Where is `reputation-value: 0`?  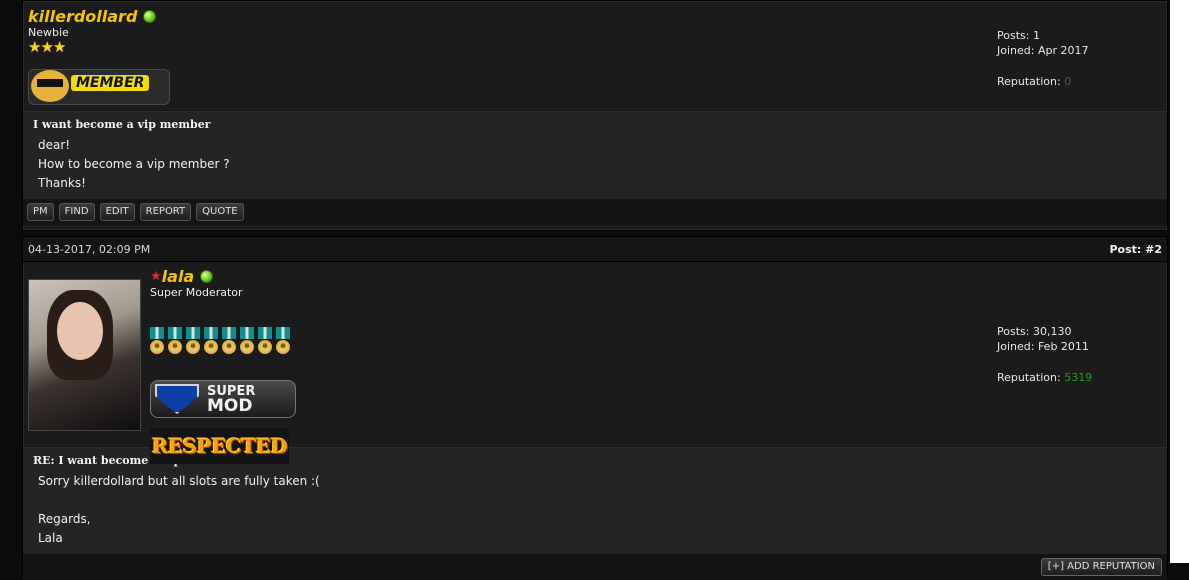
reputation-value: 0 is located at coordinates (1067, 81).